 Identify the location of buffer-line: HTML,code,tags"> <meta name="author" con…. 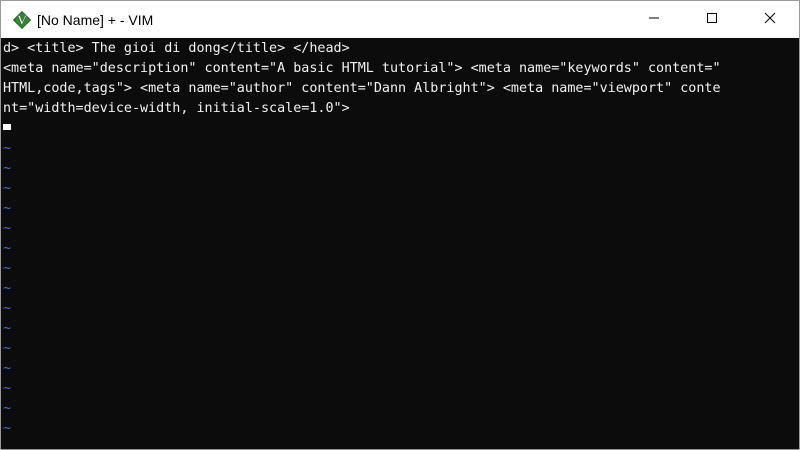
(362, 88).